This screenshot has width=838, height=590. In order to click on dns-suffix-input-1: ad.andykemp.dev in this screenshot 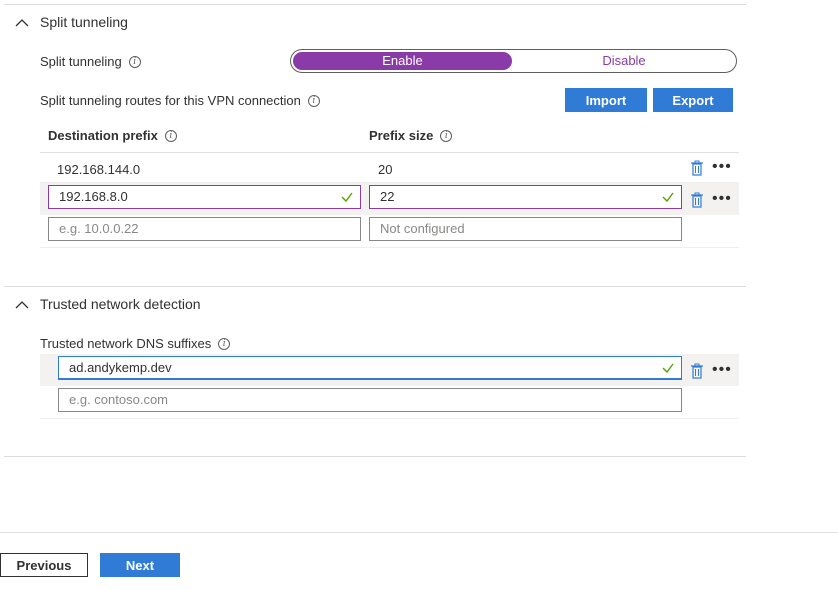, I will do `click(370, 368)`.